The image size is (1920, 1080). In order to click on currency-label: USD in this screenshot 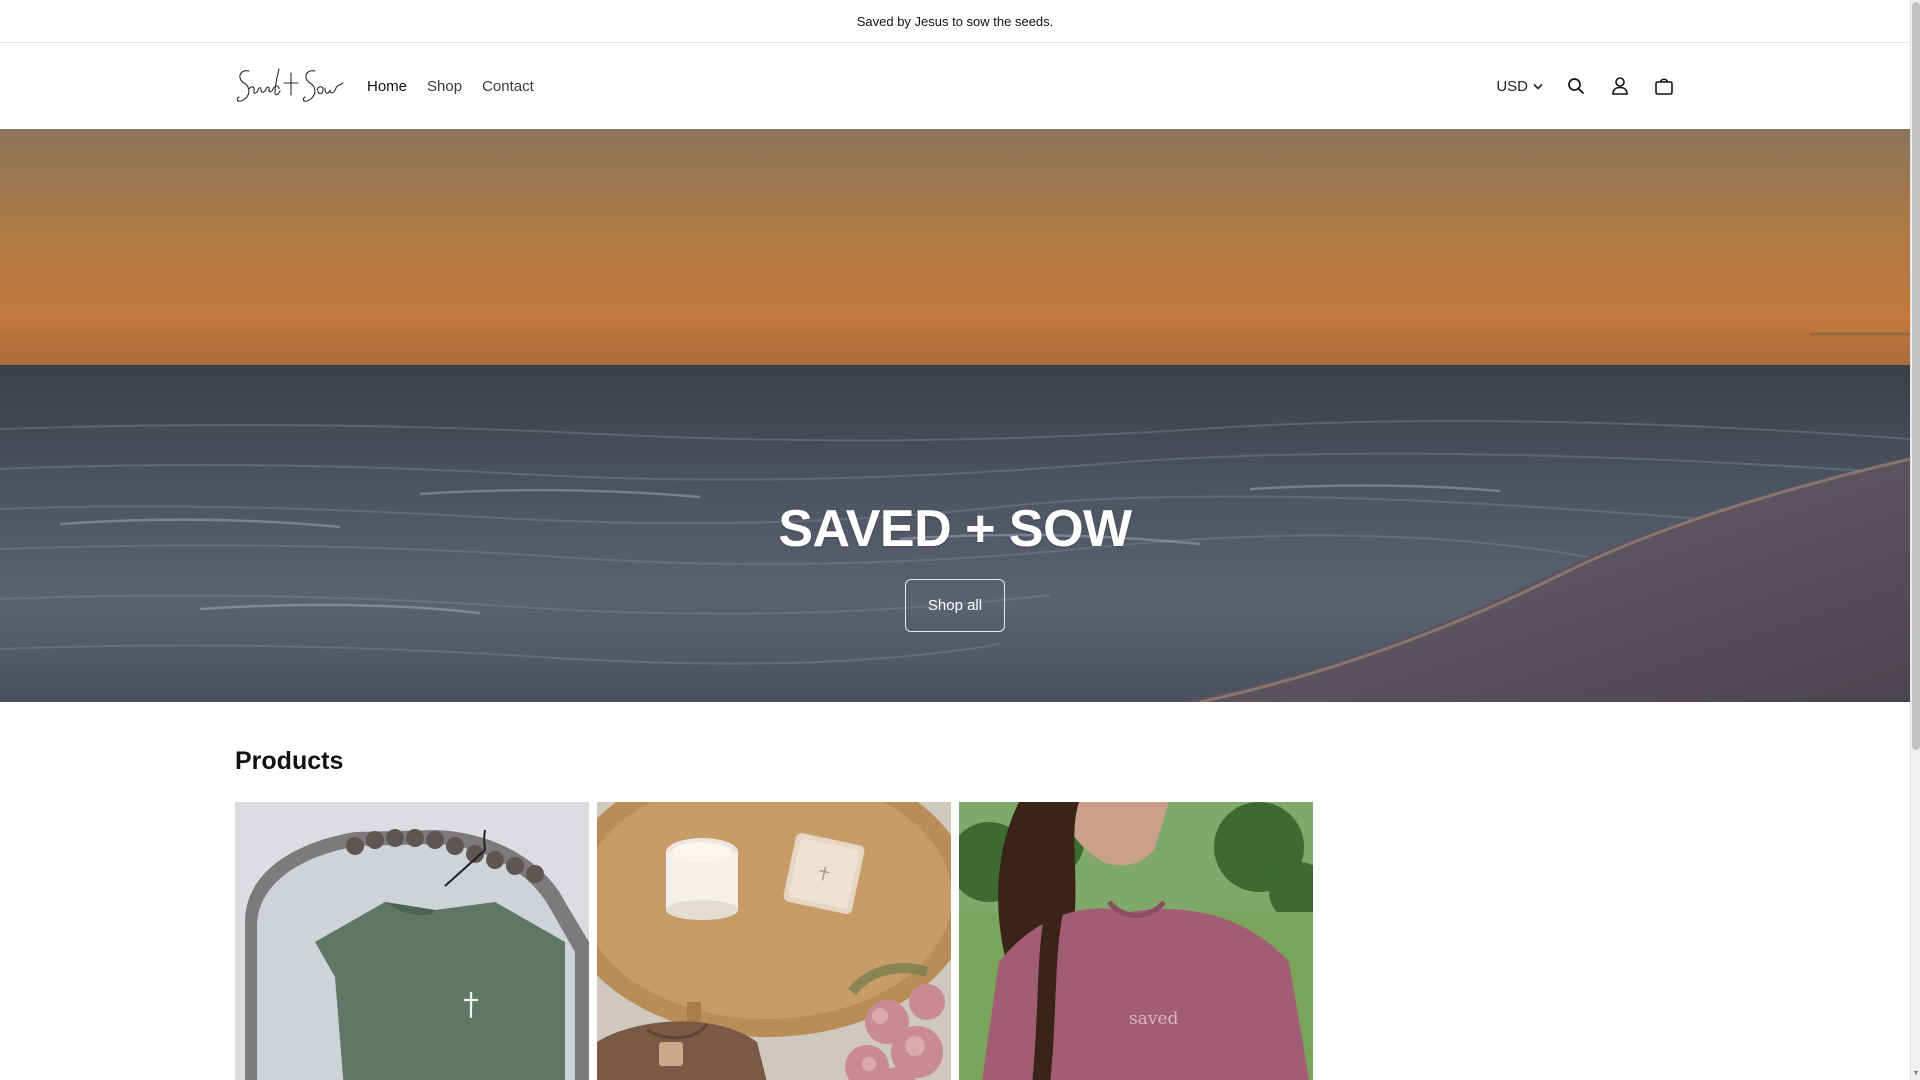, I will do `click(1512, 86)`.